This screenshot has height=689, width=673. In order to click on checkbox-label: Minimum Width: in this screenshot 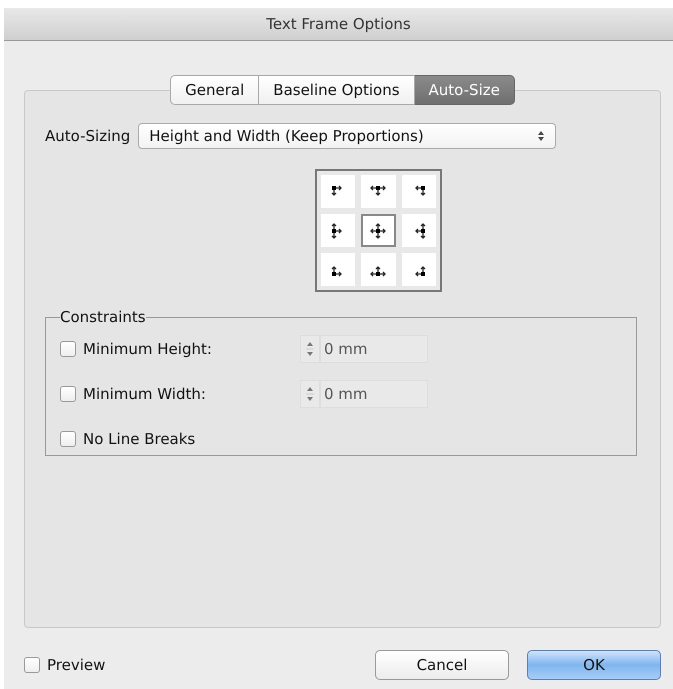, I will do `click(144, 393)`.